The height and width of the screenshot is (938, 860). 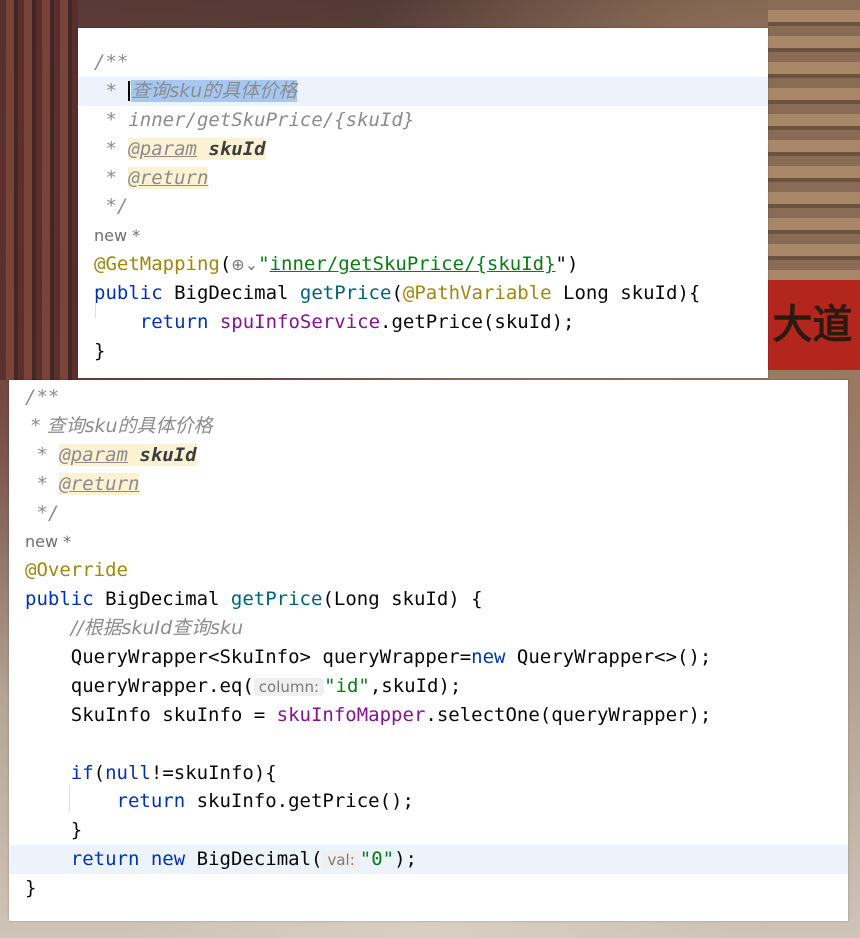 What do you see at coordinates (157, 628) in the screenshot?
I see `code-line: //根据skuId查询sku` at bounding box center [157, 628].